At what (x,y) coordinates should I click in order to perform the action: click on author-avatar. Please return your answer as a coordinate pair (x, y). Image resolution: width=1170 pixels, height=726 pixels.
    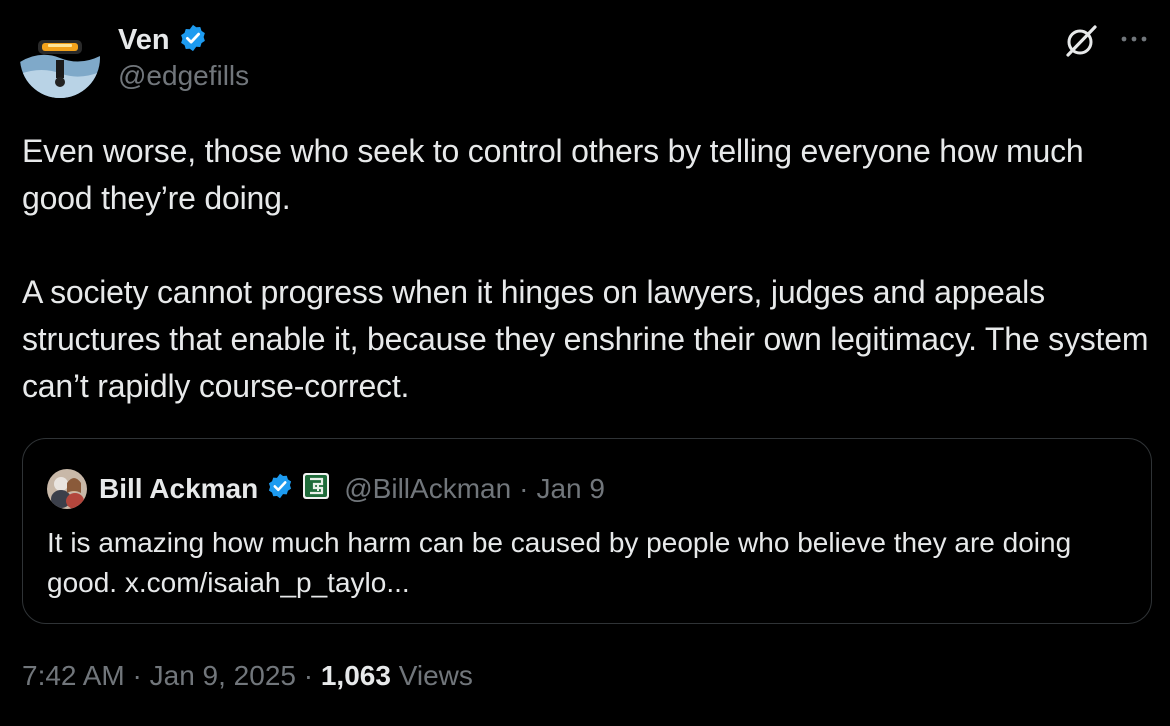
    Looking at the image, I should click on (60, 58).